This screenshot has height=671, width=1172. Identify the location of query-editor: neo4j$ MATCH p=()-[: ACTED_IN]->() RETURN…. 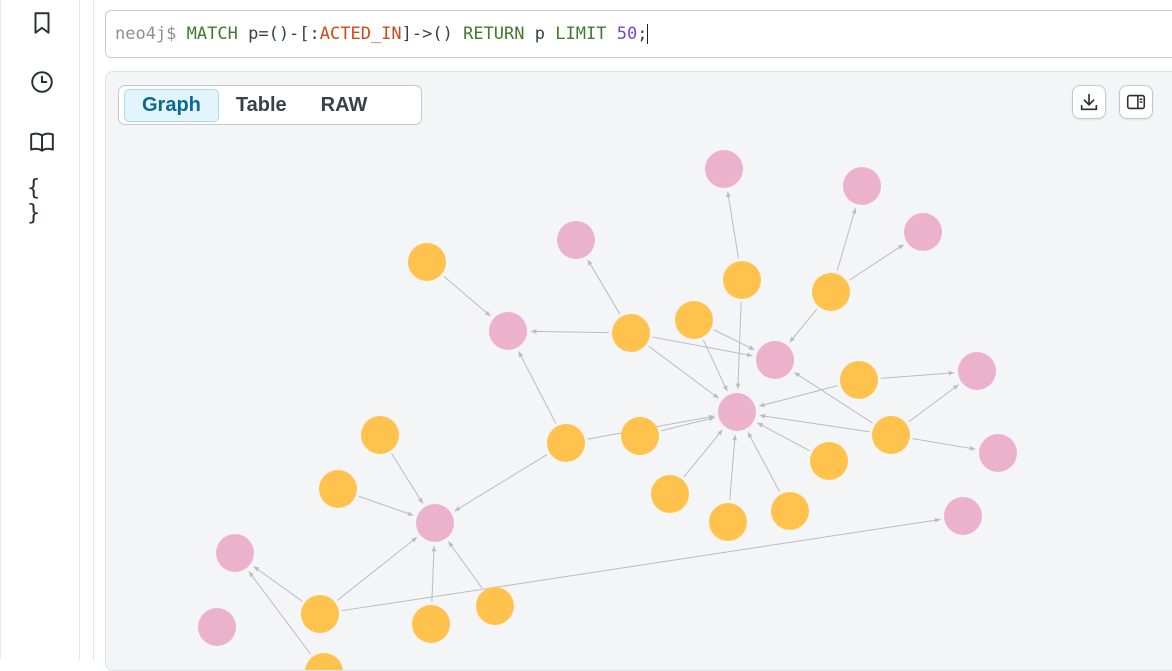
(638, 34).